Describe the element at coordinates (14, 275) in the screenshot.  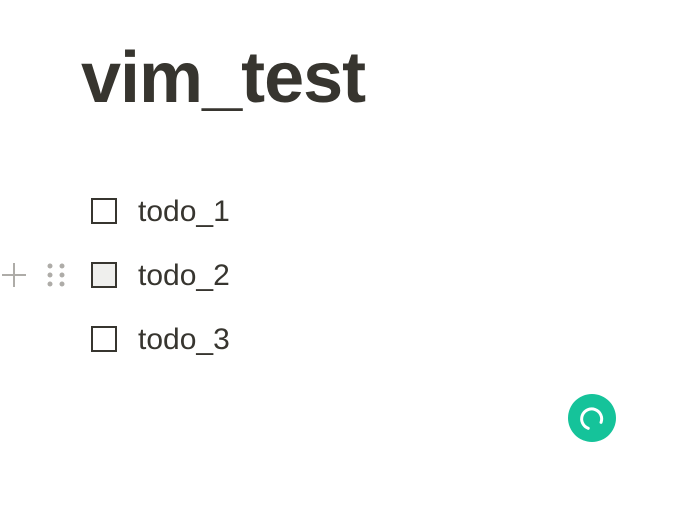
I see `plus-icon` at that location.